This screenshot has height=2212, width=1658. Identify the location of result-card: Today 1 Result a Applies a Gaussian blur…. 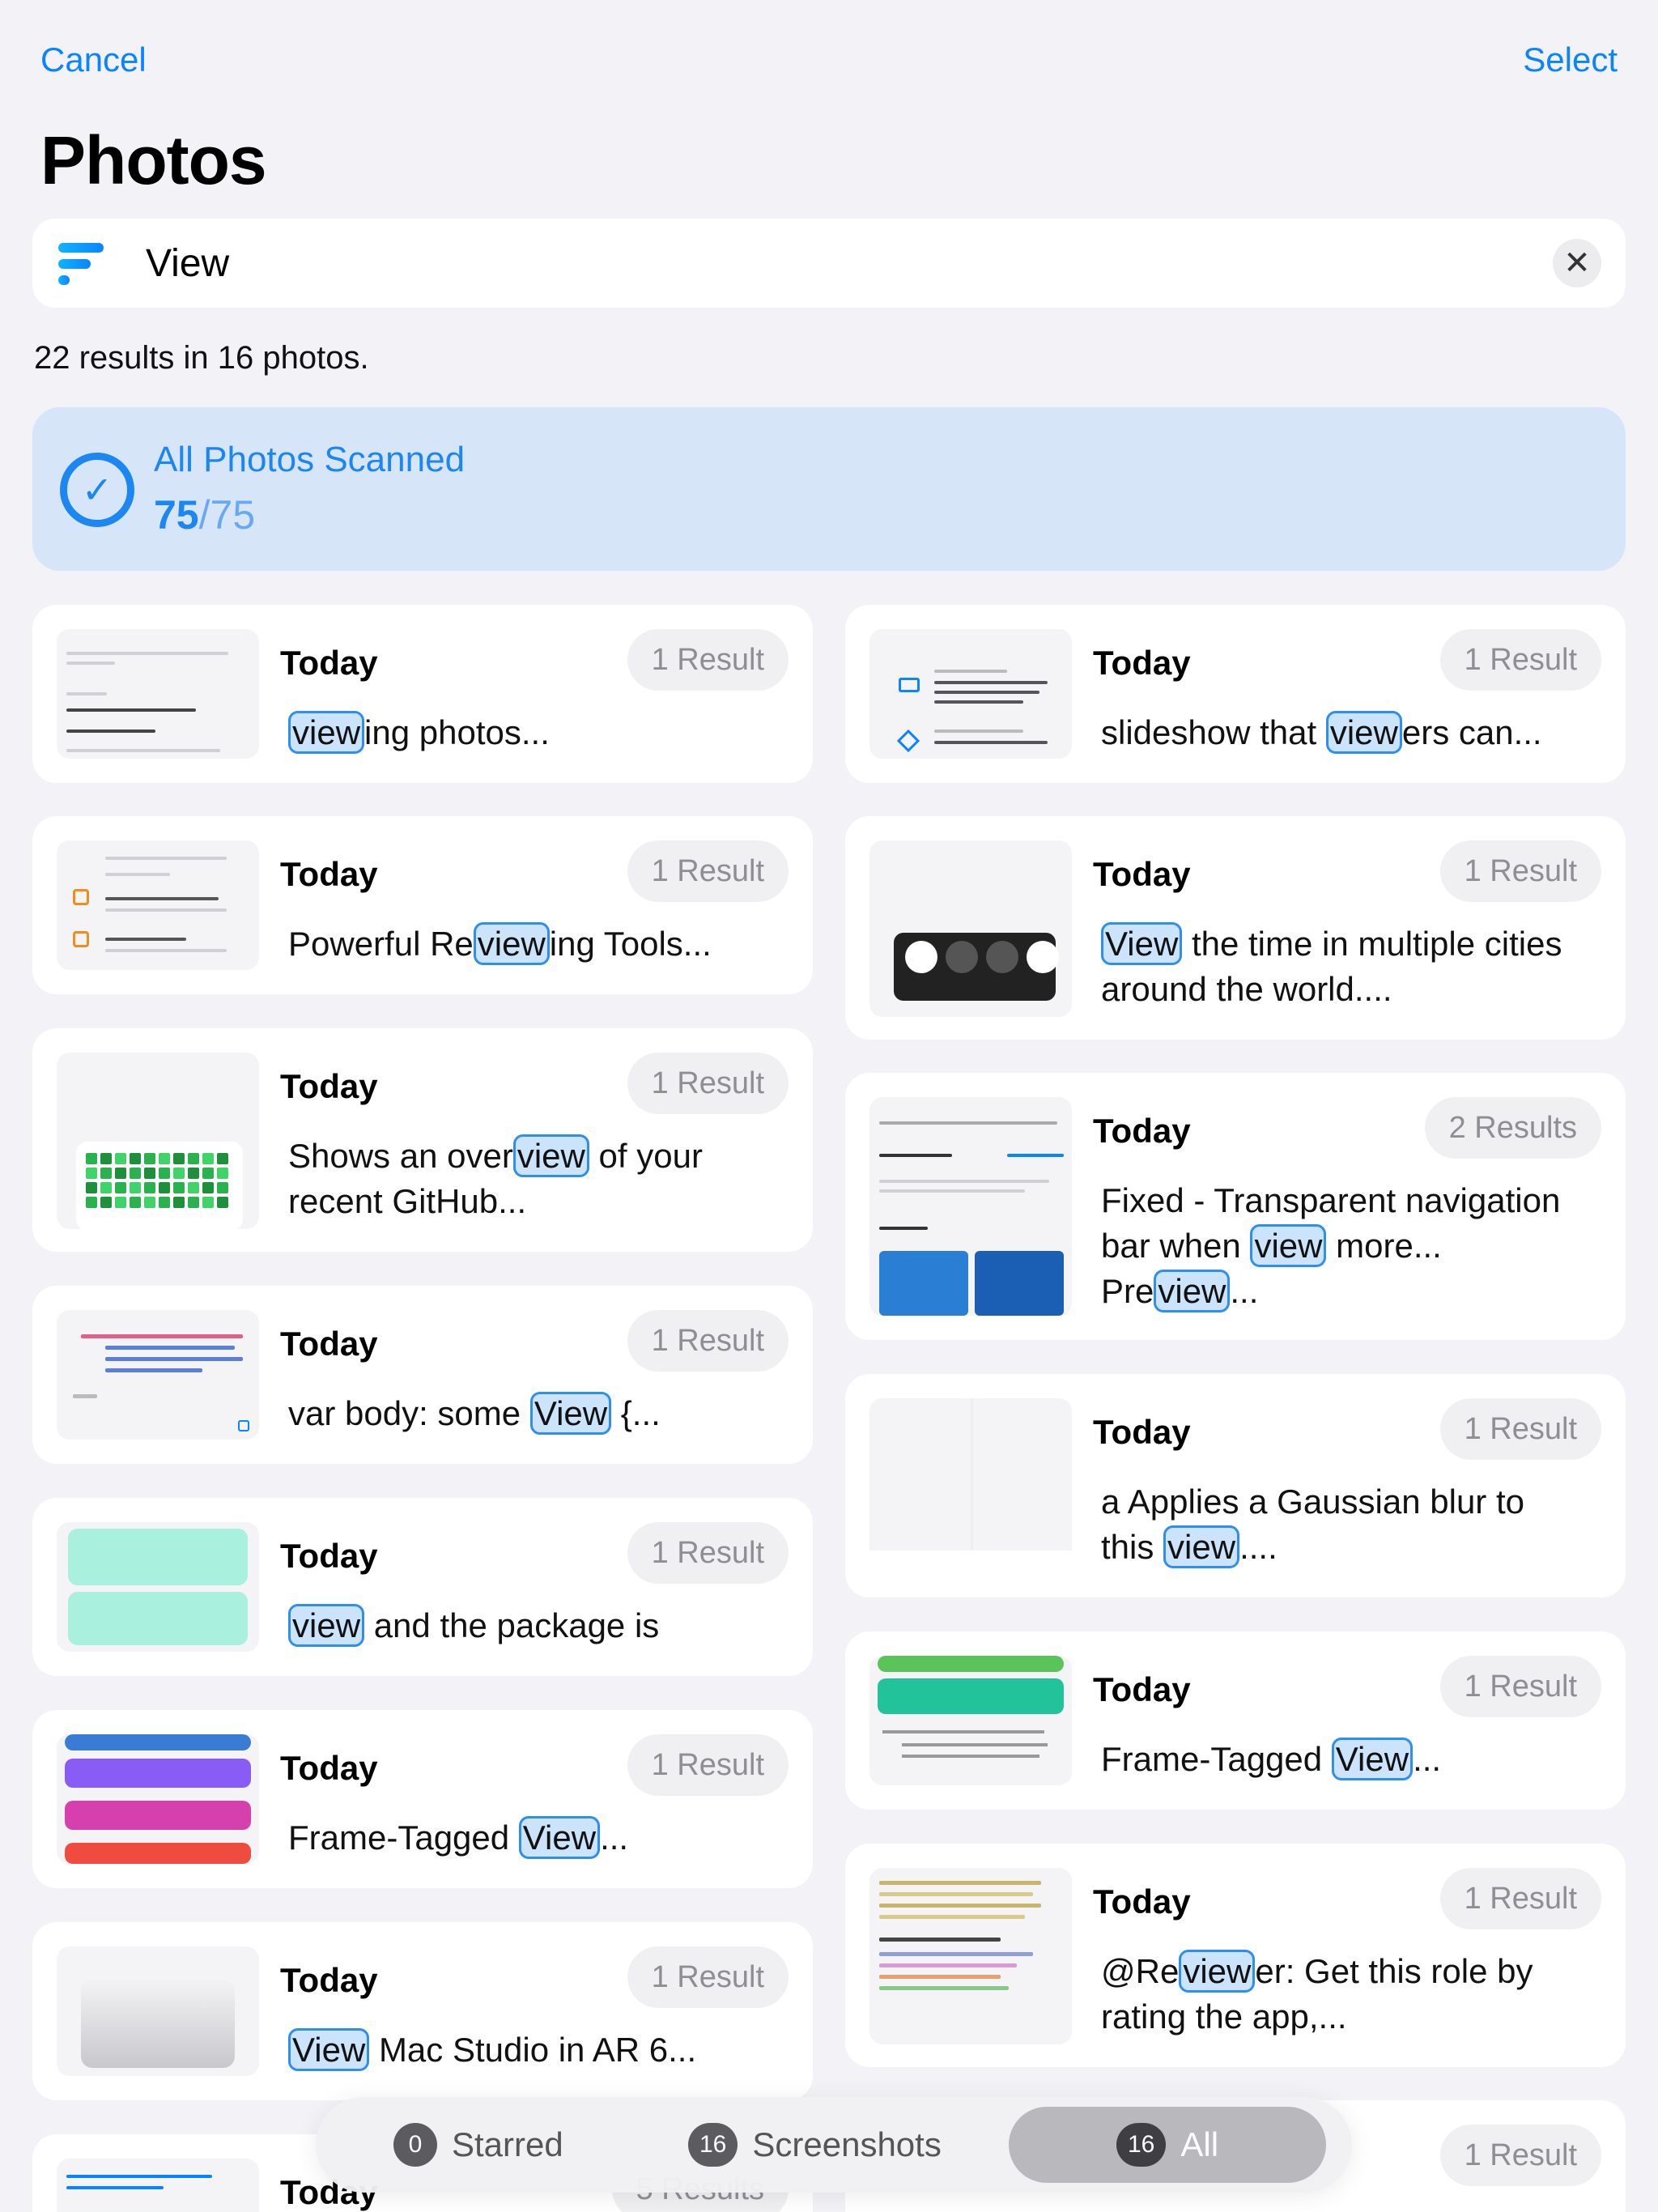
(1235, 1486).